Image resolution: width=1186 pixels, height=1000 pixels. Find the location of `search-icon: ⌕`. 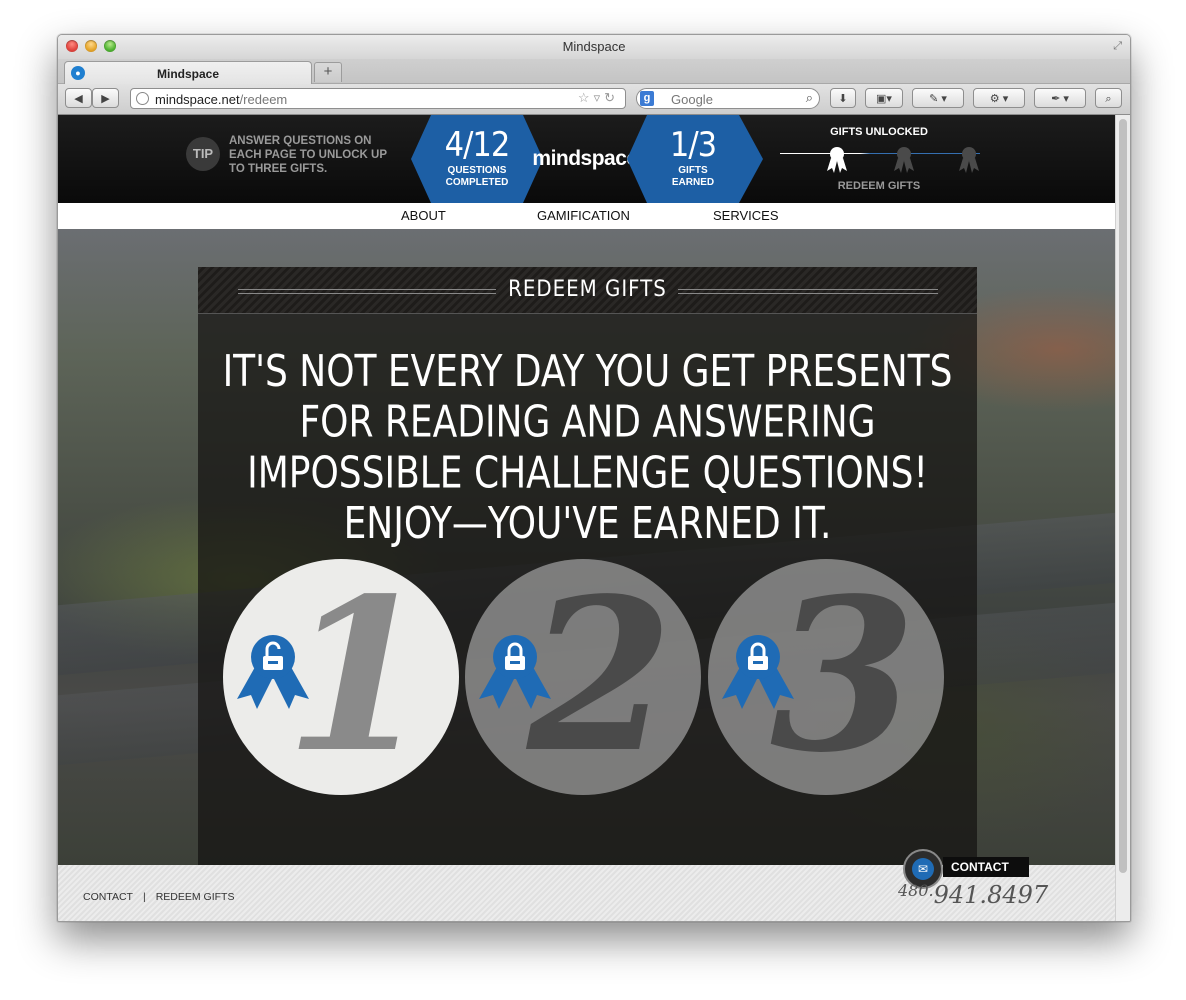

search-icon: ⌕ is located at coordinates (809, 97).